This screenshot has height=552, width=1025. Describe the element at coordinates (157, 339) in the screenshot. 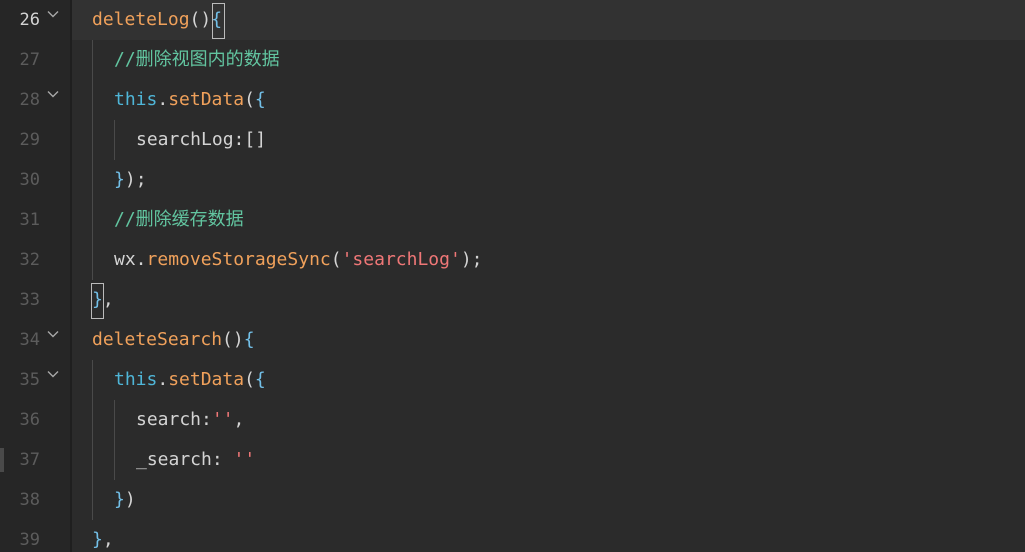

I see `code-token: deleteSearch` at that location.